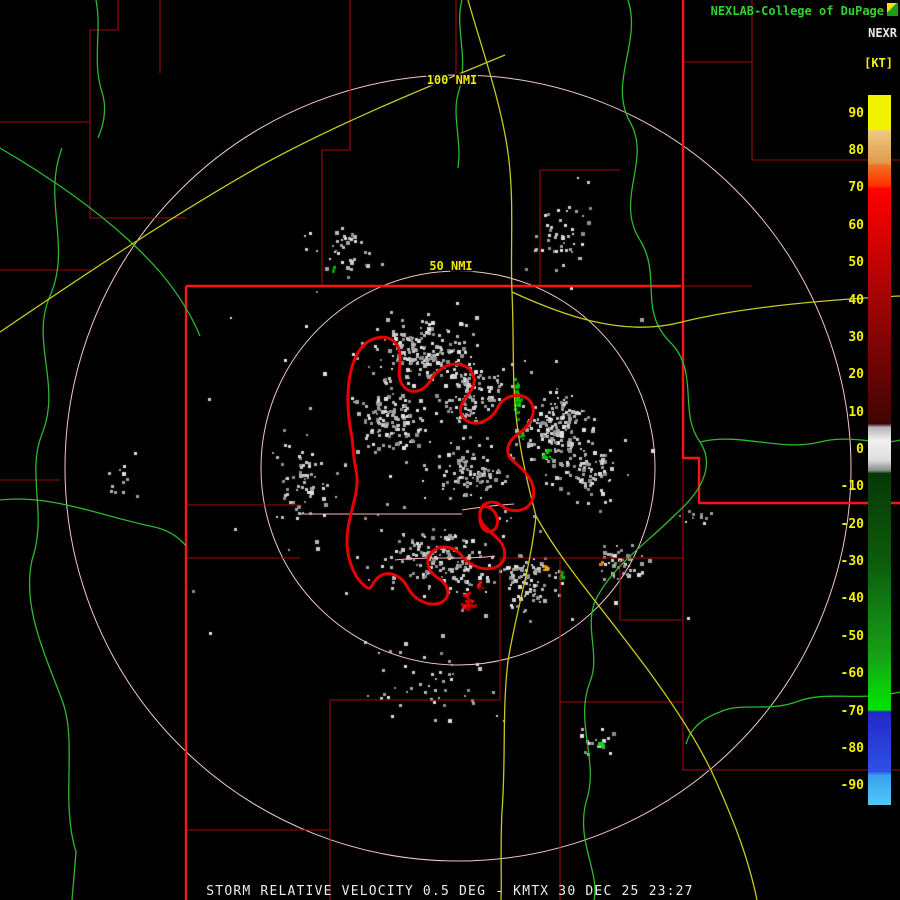  Describe the element at coordinates (852, 711) in the screenshot. I see `colorbar-tick: -70` at that location.